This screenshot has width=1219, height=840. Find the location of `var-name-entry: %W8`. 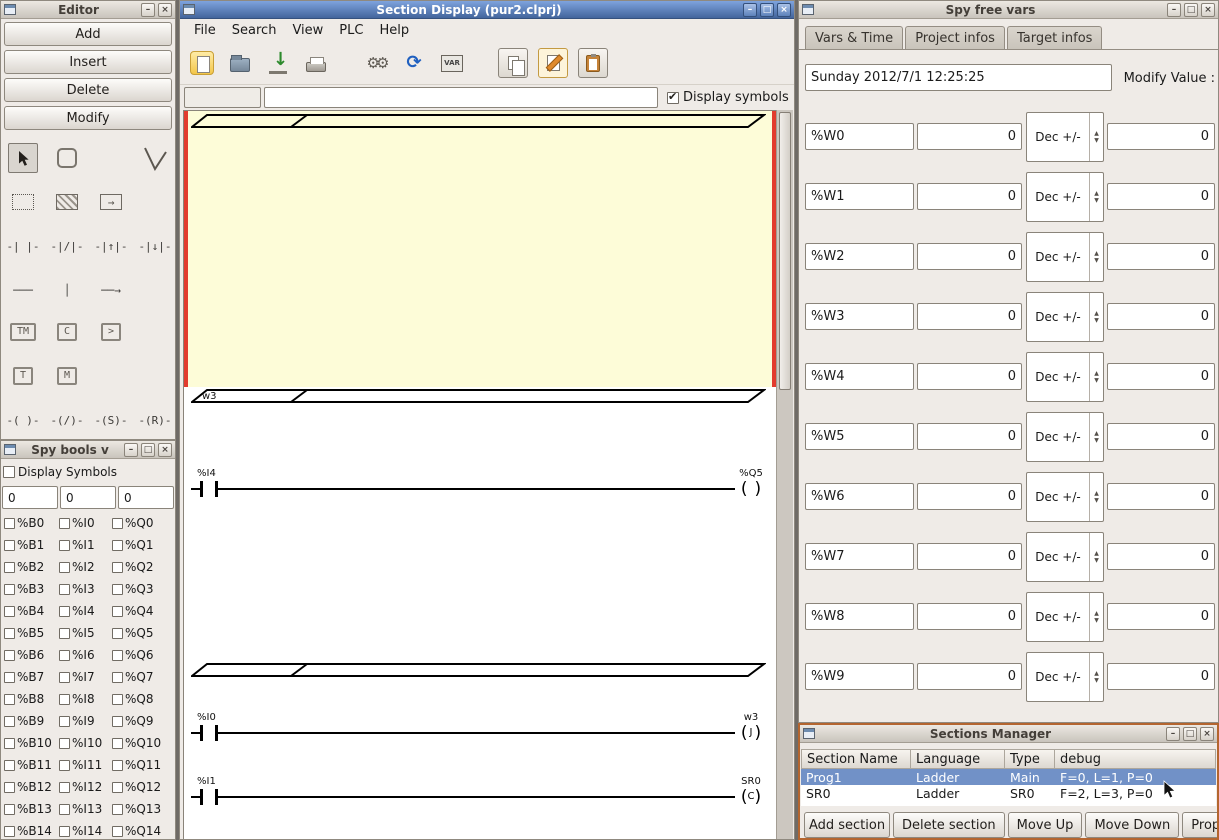

var-name-entry: %W8 is located at coordinates (859, 616).